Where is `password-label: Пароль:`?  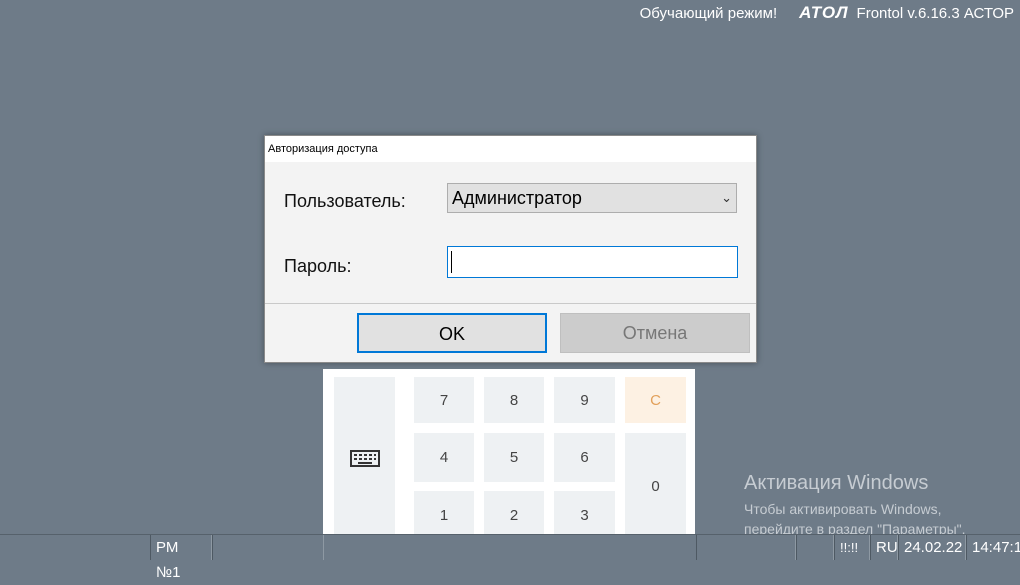 password-label: Пароль: is located at coordinates (318, 266).